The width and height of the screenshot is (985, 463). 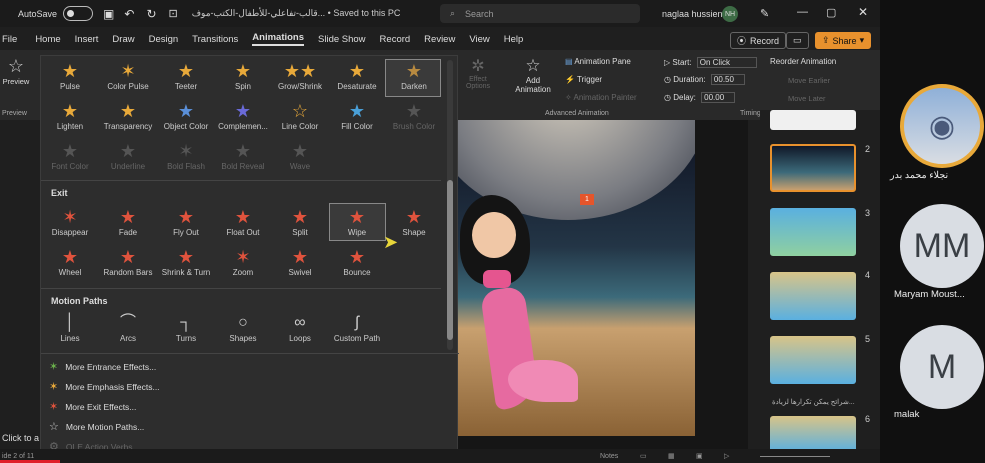 What do you see at coordinates (726, 456) in the screenshot?
I see `slideshow-view-icon: ▷` at bounding box center [726, 456].